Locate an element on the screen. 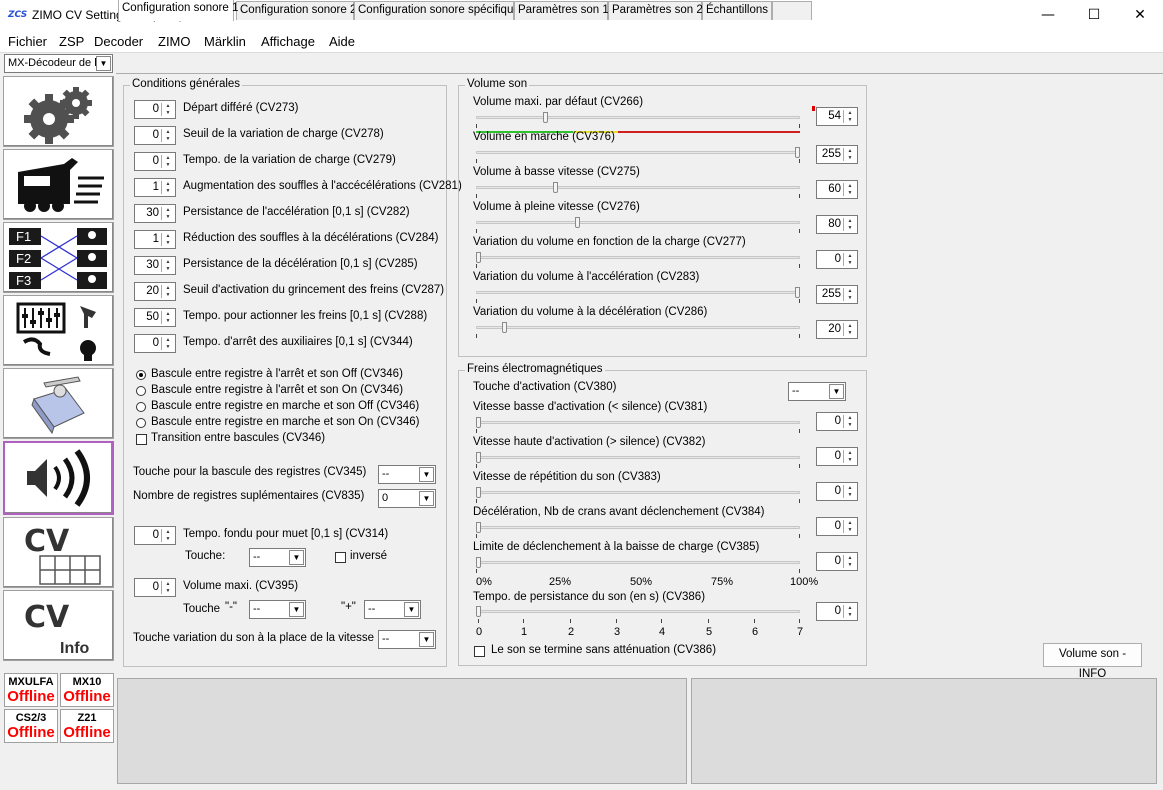  tab-config-sonore-2: Configuration sonore 2 is located at coordinates (296, 10).